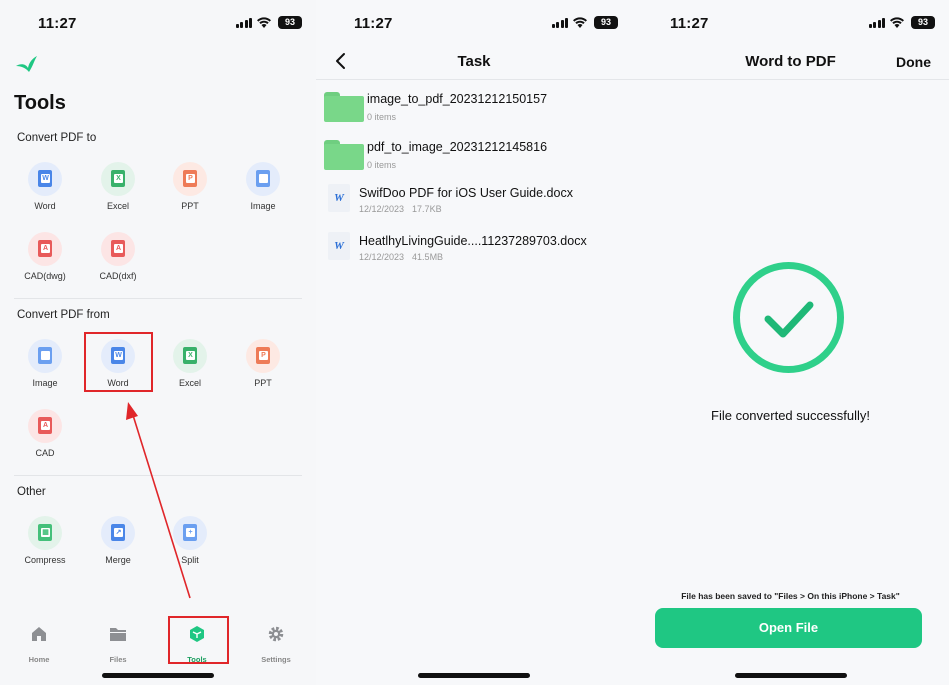 The height and width of the screenshot is (685, 949). What do you see at coordinates (788, 317) in the screenshot?
I see `success-checkmark-icon` at bounding box center [788, 317].